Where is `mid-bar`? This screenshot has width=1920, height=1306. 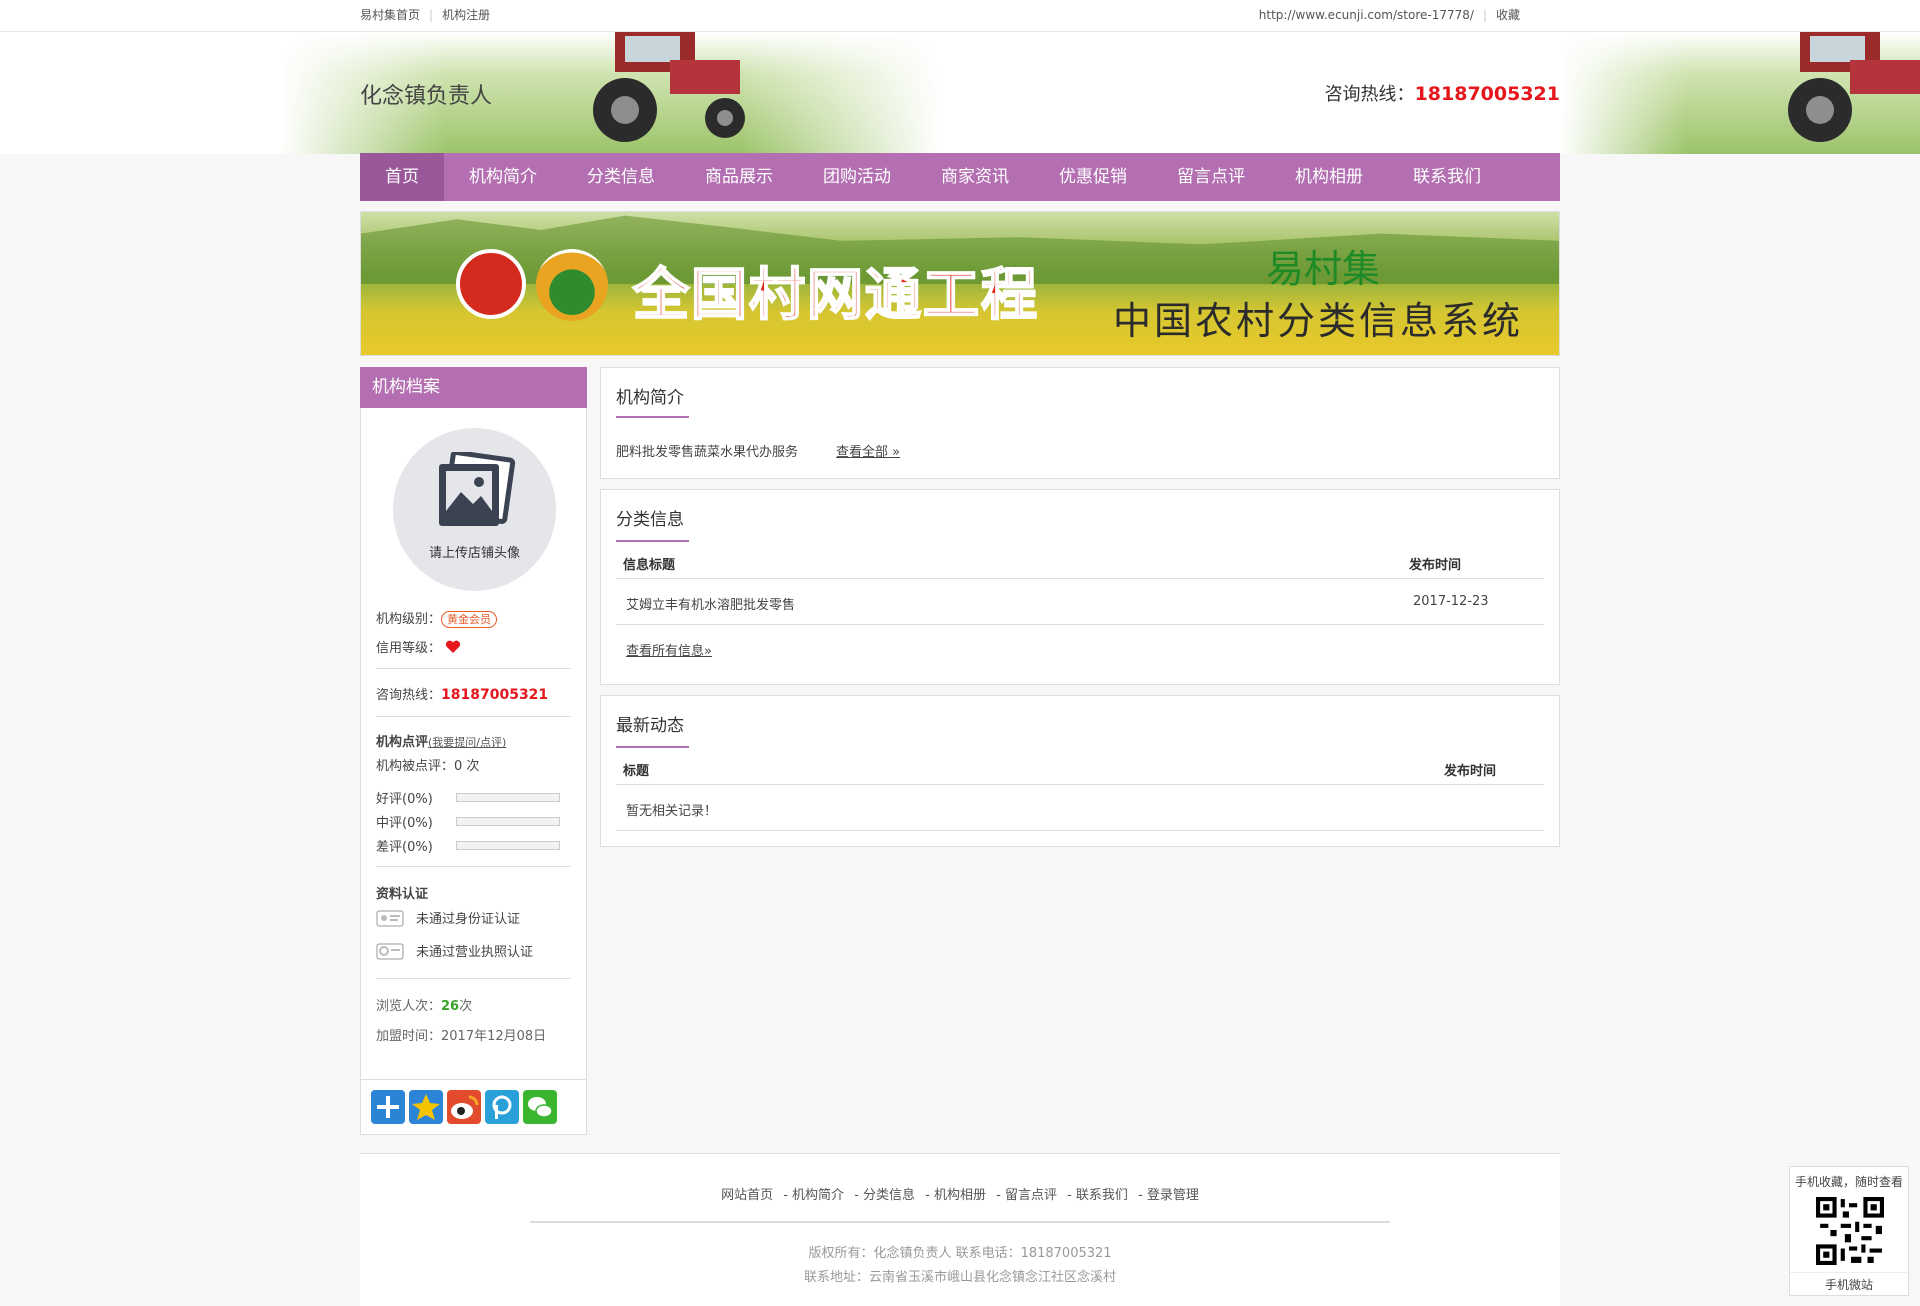
mid-bar is located at coordinates (508, 821).